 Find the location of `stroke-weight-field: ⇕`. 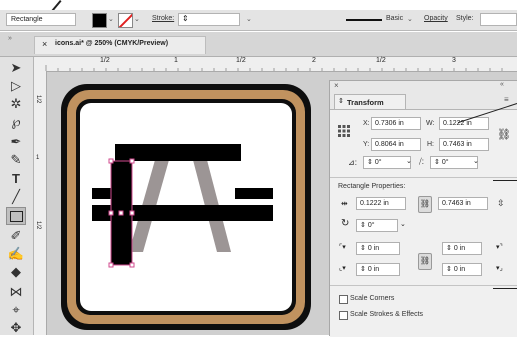

stroke-weight-field: ⇕ is located at coordinates (209, 19).